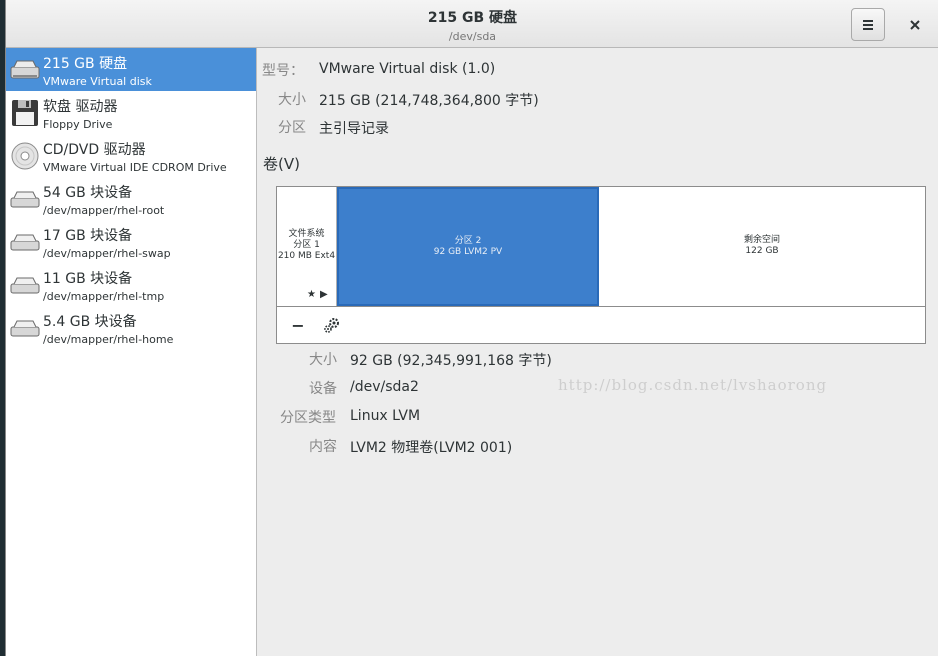 The image size is (938, 656). Describe the element at coordinates (693, 385) in the screenshot. I see `watermark: http://blog.csdn.net/lvshaorong` at that location.